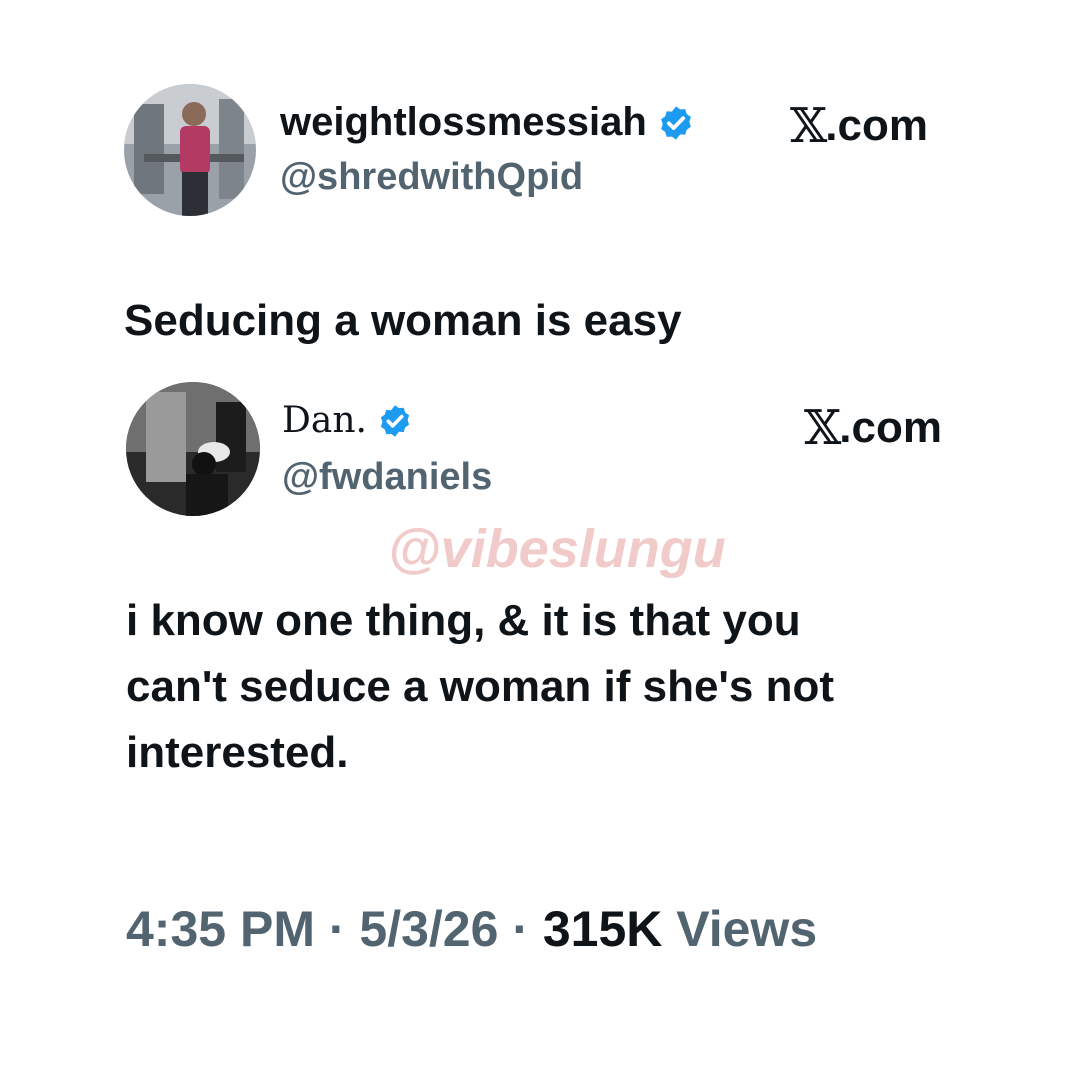 The image size is (1080, 1080). Describe the element at coordinates (403, 320) in the screenshot. I see `tweet-1-text: Seducing a woman is easy` at that location.